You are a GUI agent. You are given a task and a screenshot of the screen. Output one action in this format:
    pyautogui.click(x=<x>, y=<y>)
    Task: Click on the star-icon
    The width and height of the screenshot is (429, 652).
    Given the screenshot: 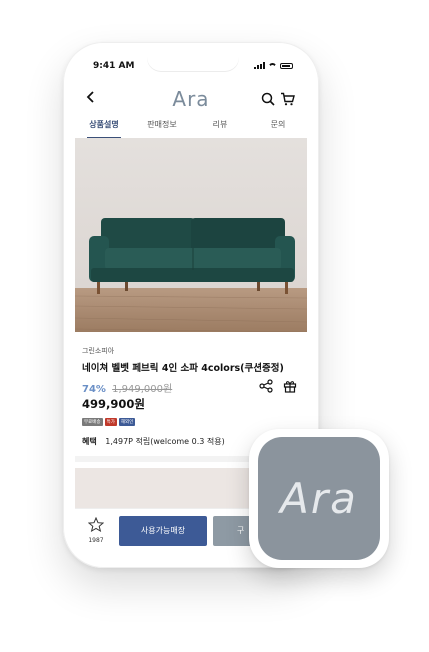 What is the action you would take?
    pyautogui.click(x=96, y=524)
    